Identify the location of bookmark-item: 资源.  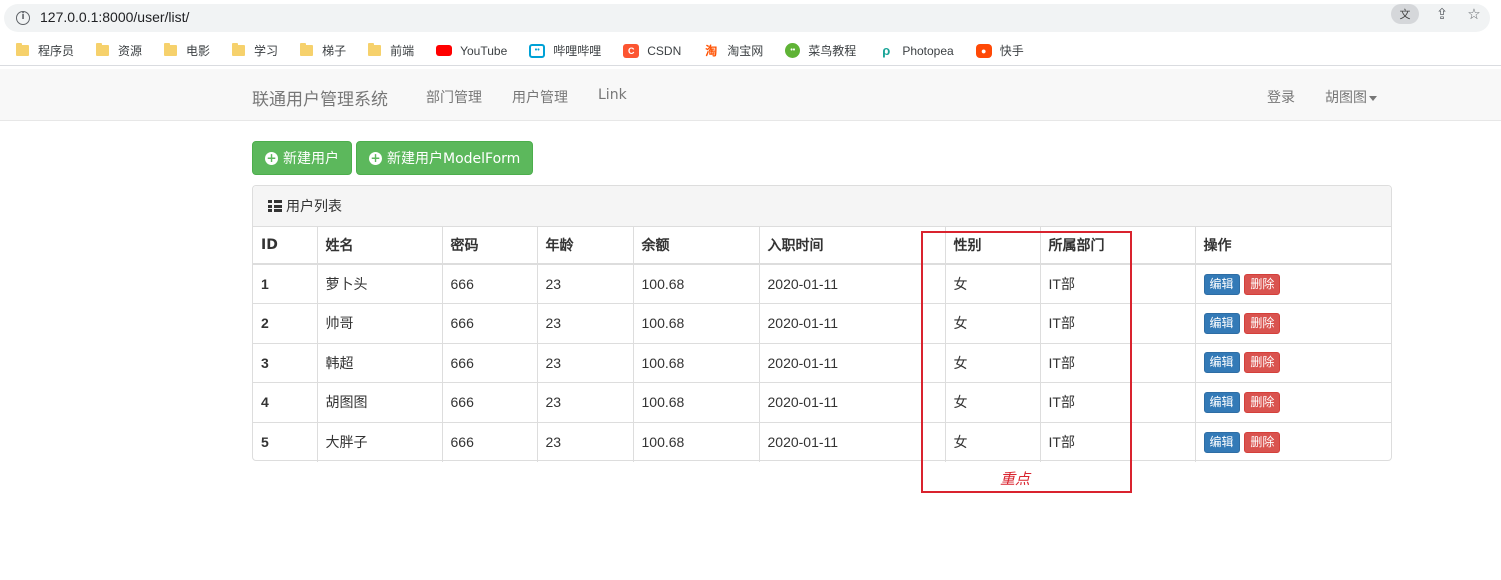
(119, 50).